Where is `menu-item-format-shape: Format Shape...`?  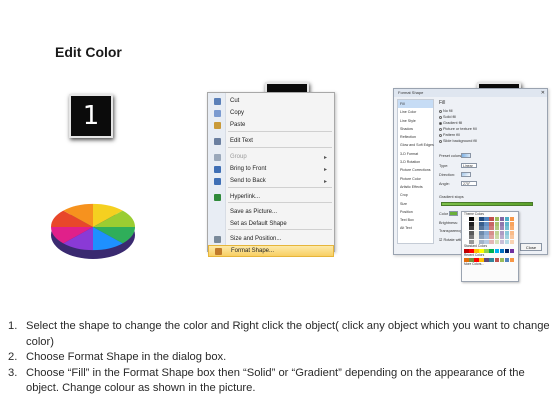 menu-item-format-shape: Format Shape... is located at coordinates (271, 251).